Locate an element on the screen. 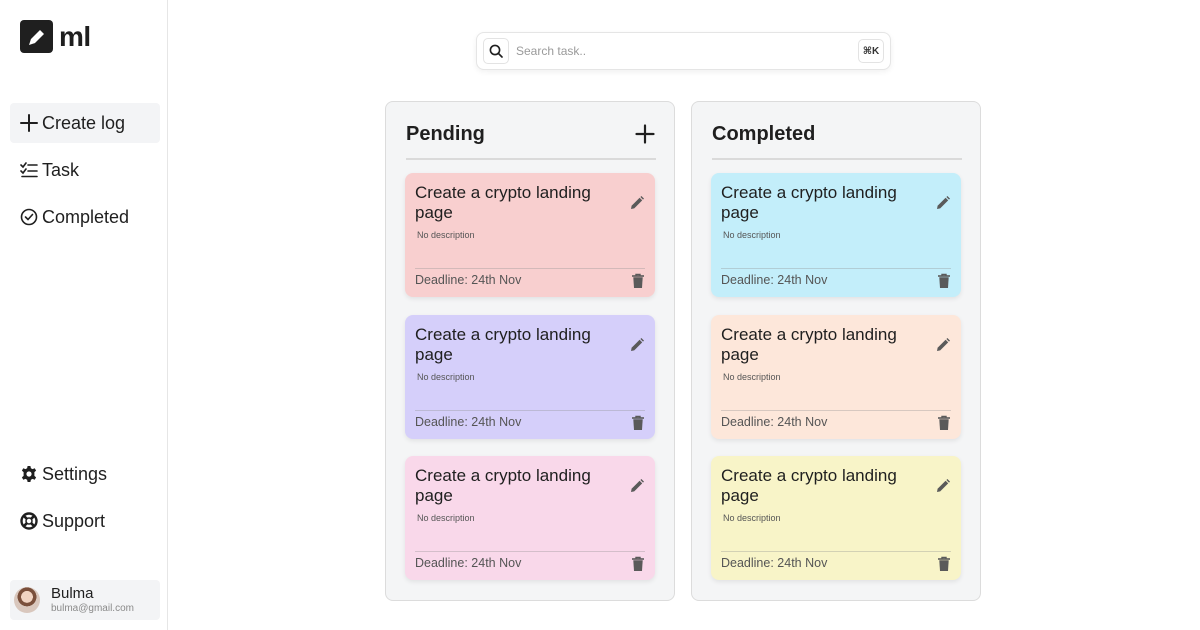 Image resolution: width=1200 pixels, height=630 pixels. nav-settings: Settings is located at coordinates (85, 474).